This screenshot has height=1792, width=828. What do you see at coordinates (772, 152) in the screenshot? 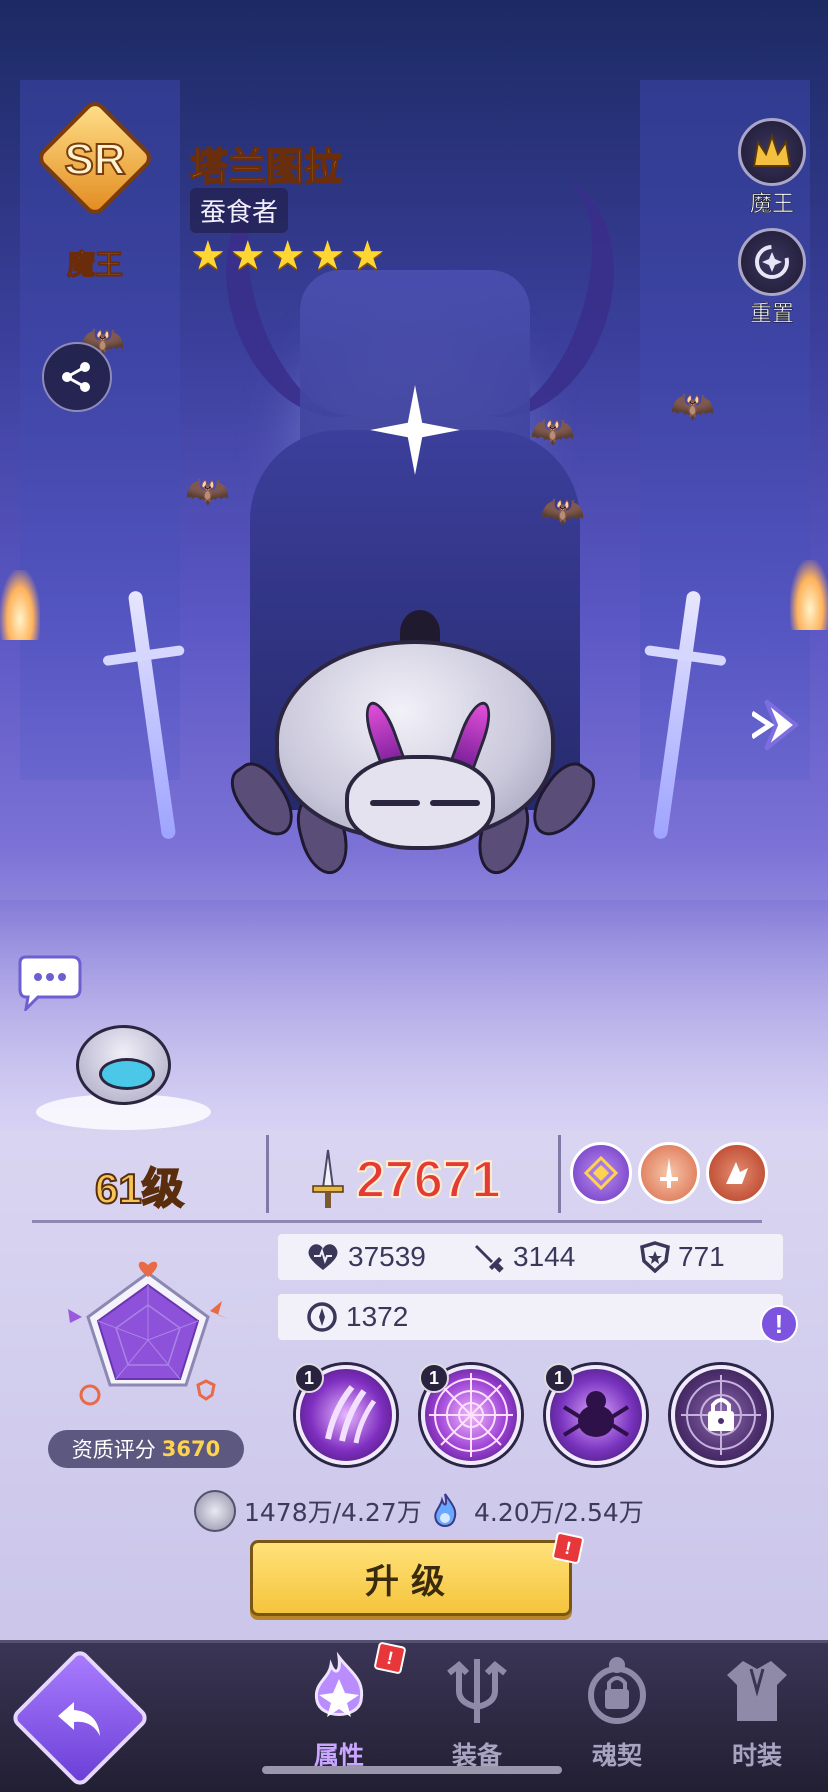
I see `demon-king-crest-icon` at bounding box center [772, 152].